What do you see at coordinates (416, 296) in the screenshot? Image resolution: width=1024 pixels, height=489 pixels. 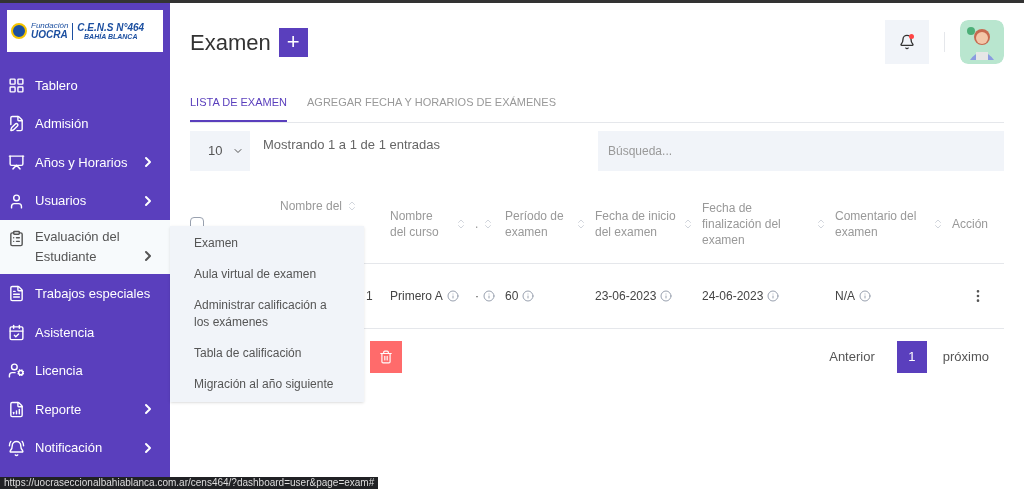 I see `table-cell-text: Primero A` at bounding box center [416, 296].